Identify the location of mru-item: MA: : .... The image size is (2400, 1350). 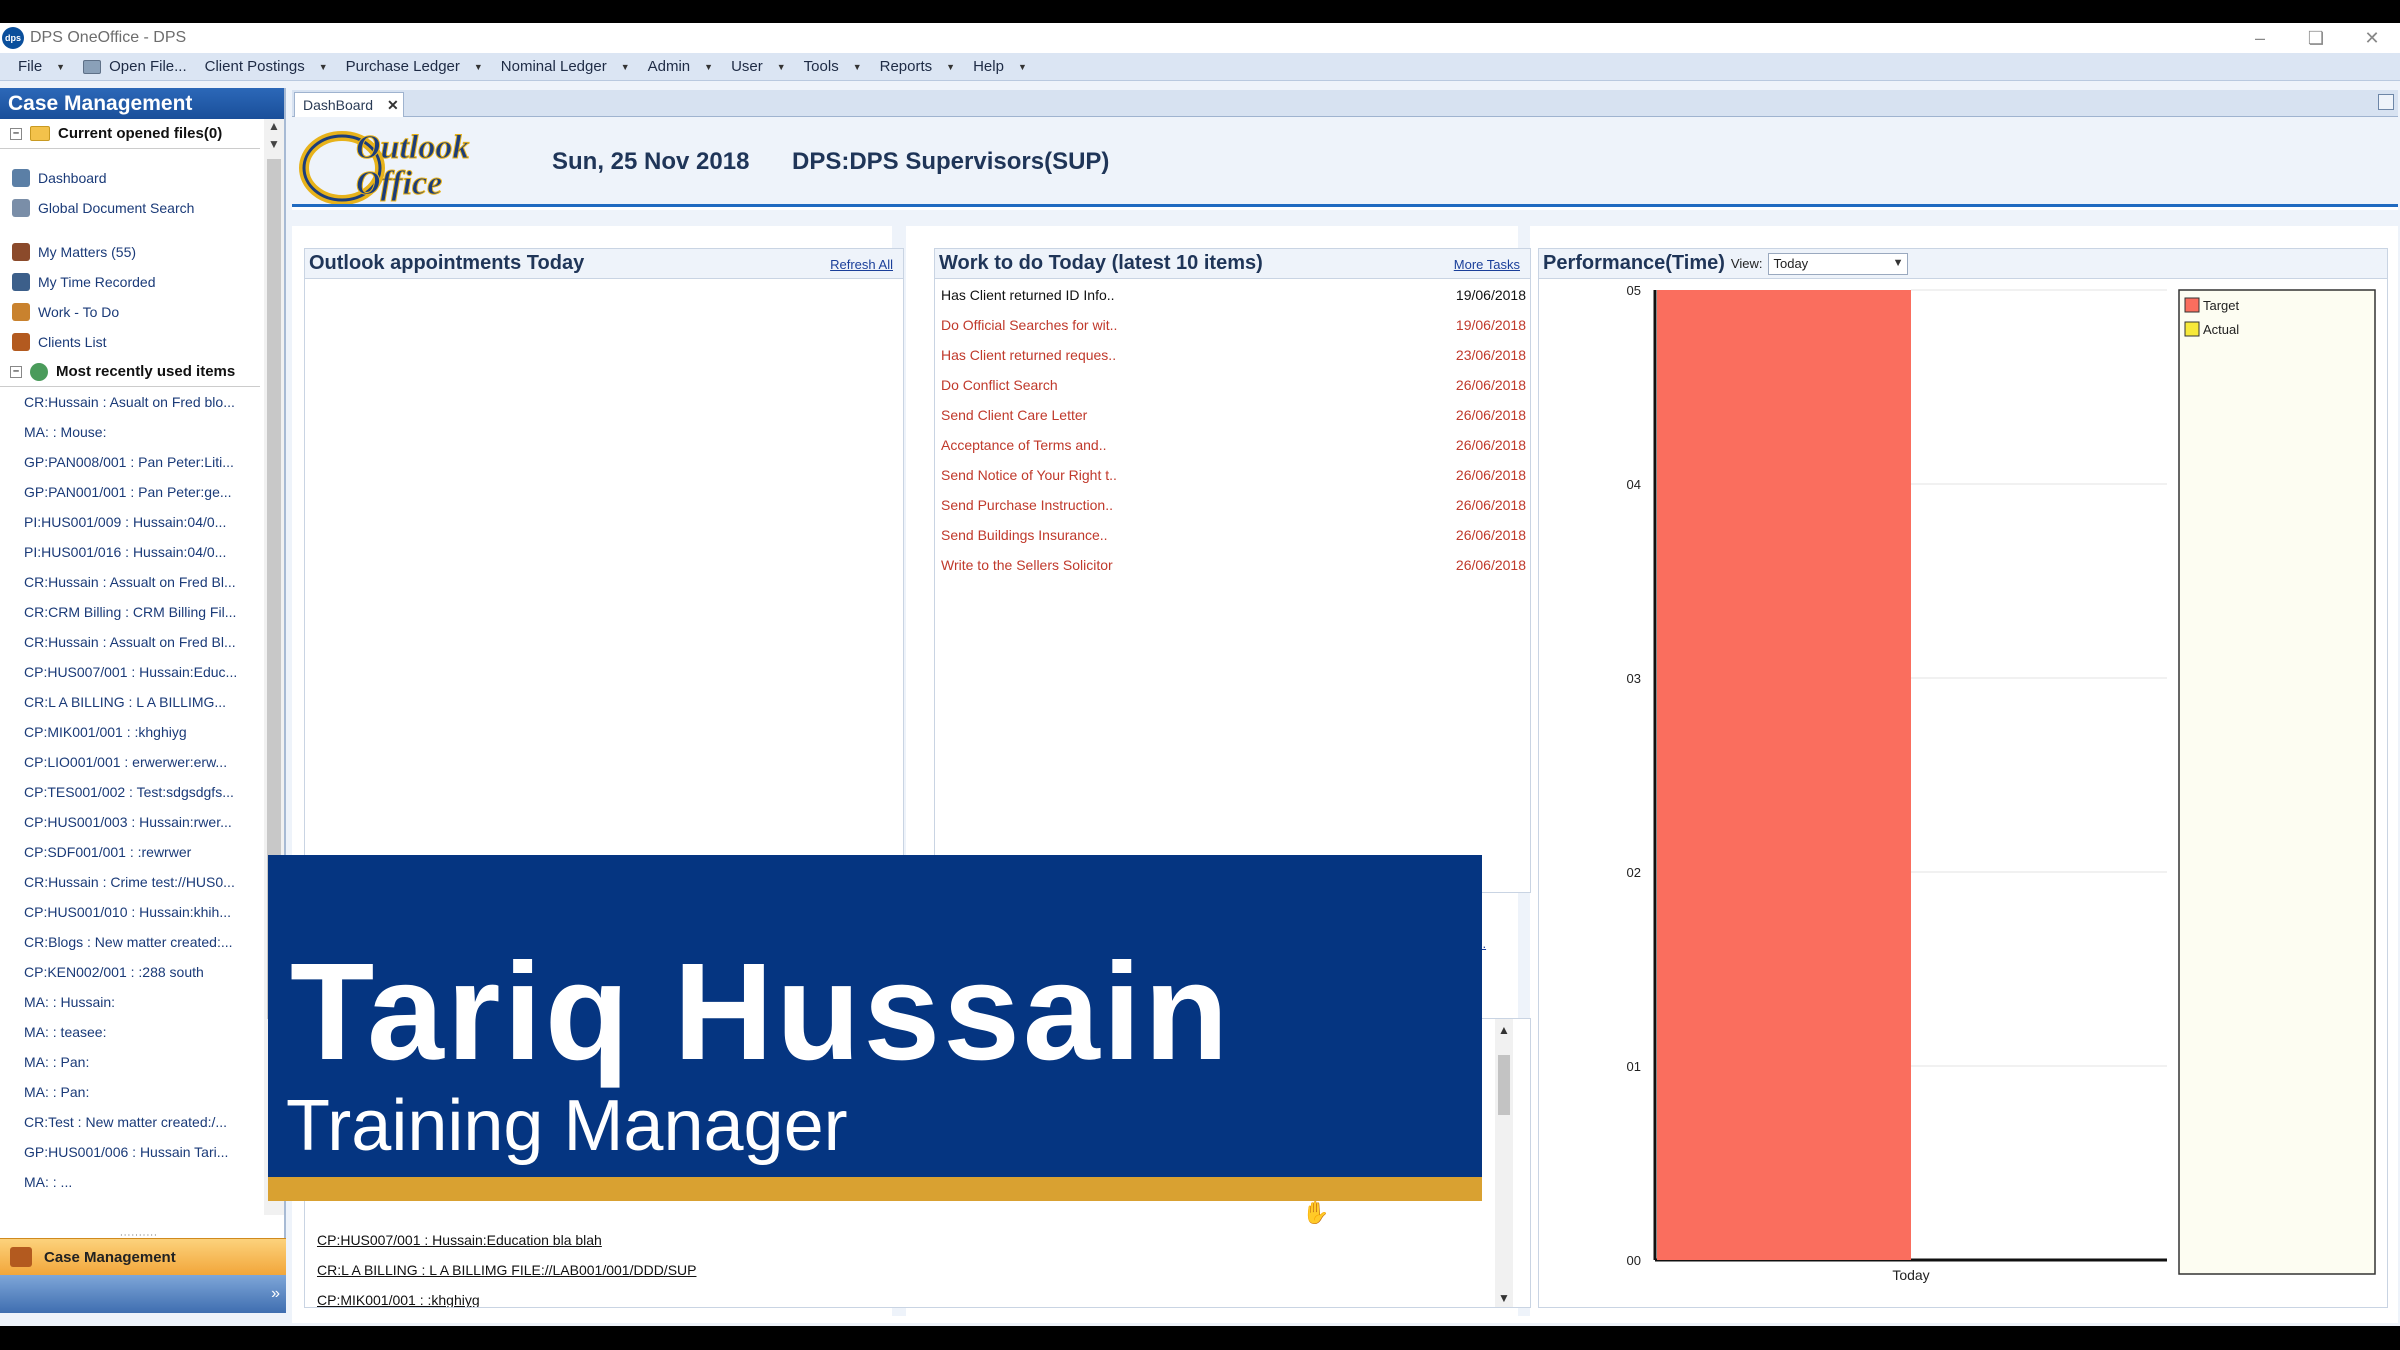
(133, 1182).